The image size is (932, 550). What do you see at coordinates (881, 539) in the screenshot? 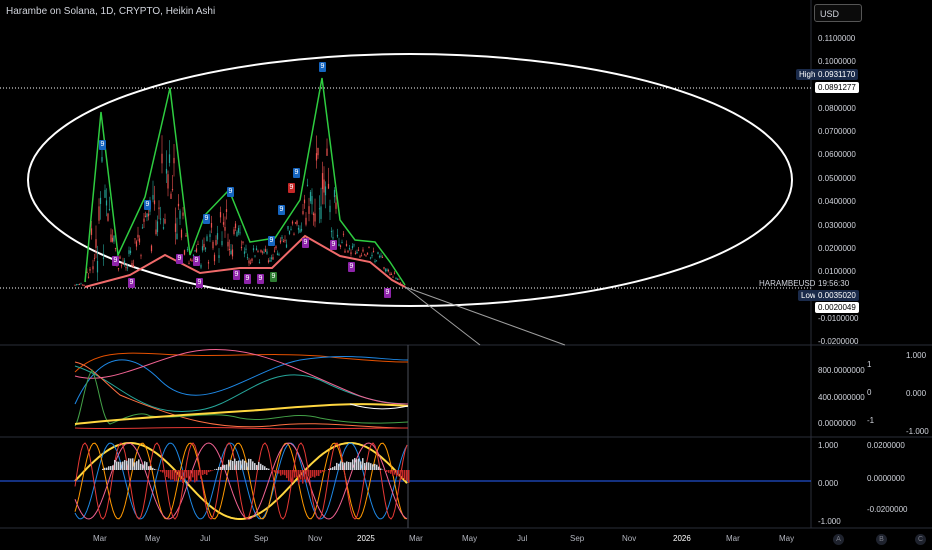
I see `scale-button-b: B` at bounding box center [881, 539].